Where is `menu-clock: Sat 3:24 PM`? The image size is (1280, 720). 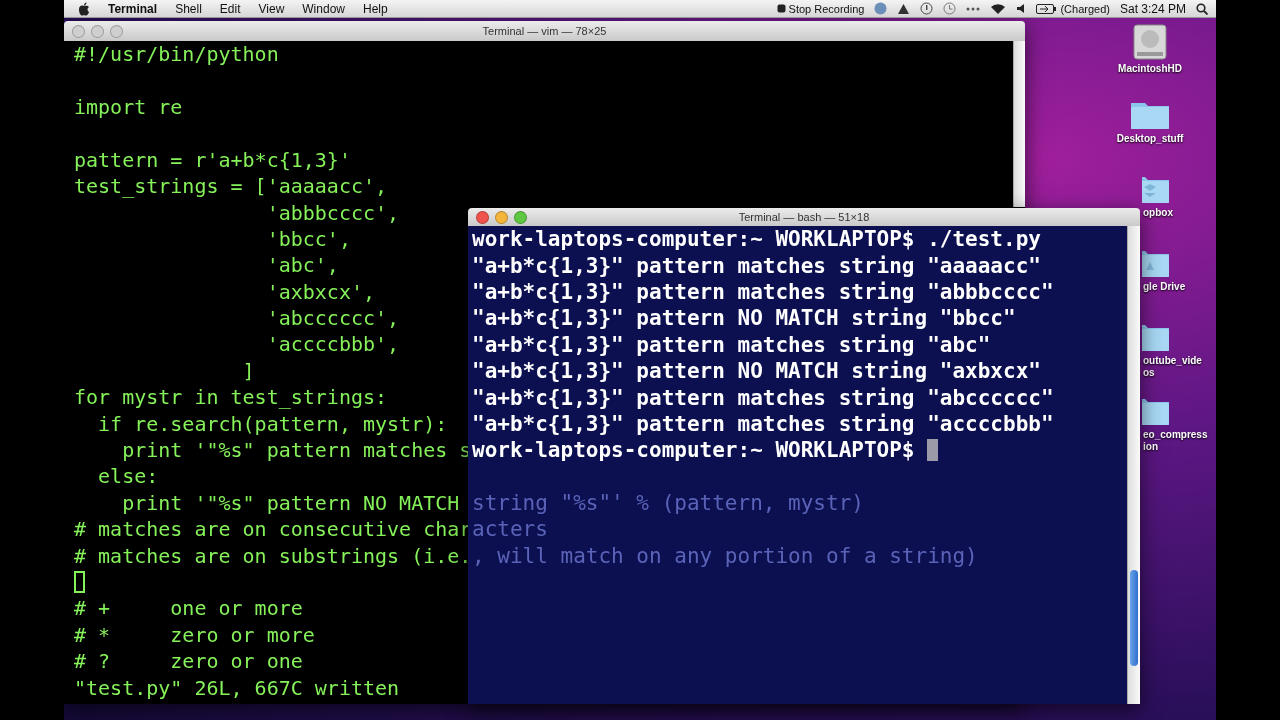 menu-clock: Sat 3:24 PM is located at coordinates (1152, 8).